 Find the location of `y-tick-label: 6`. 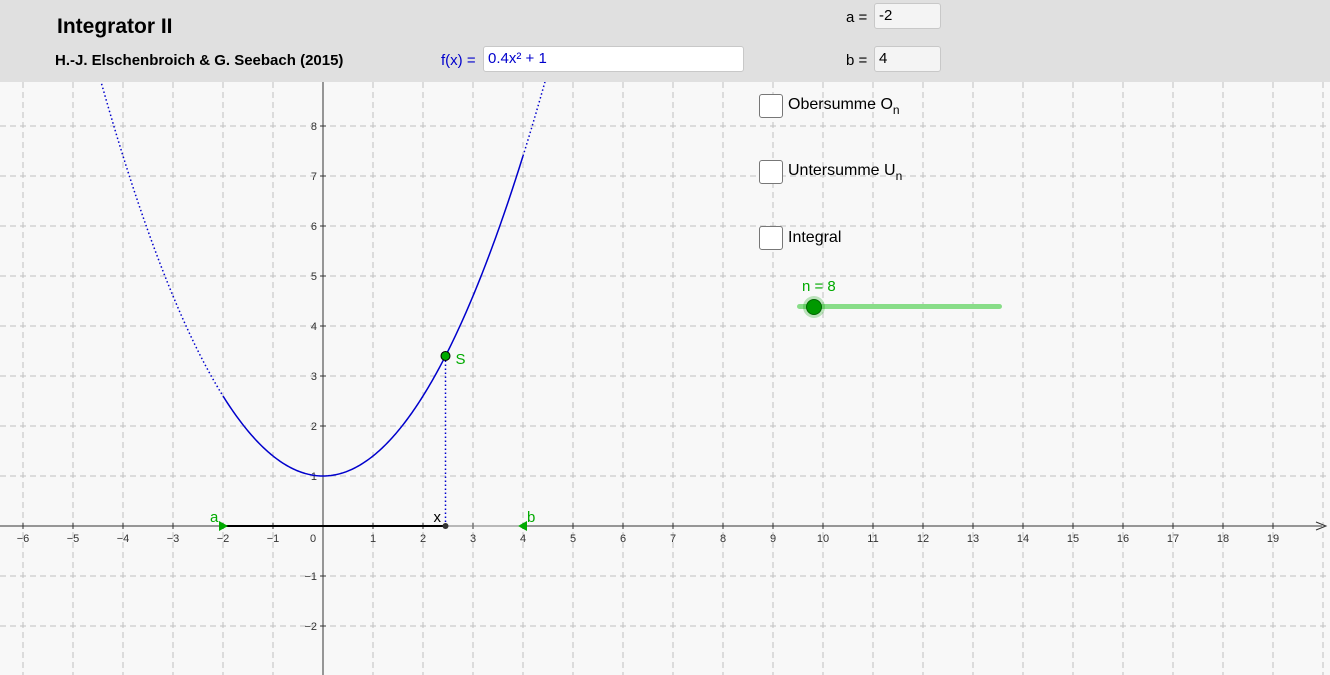

y-tick-label: 6 is located at coordinates (314, 227).